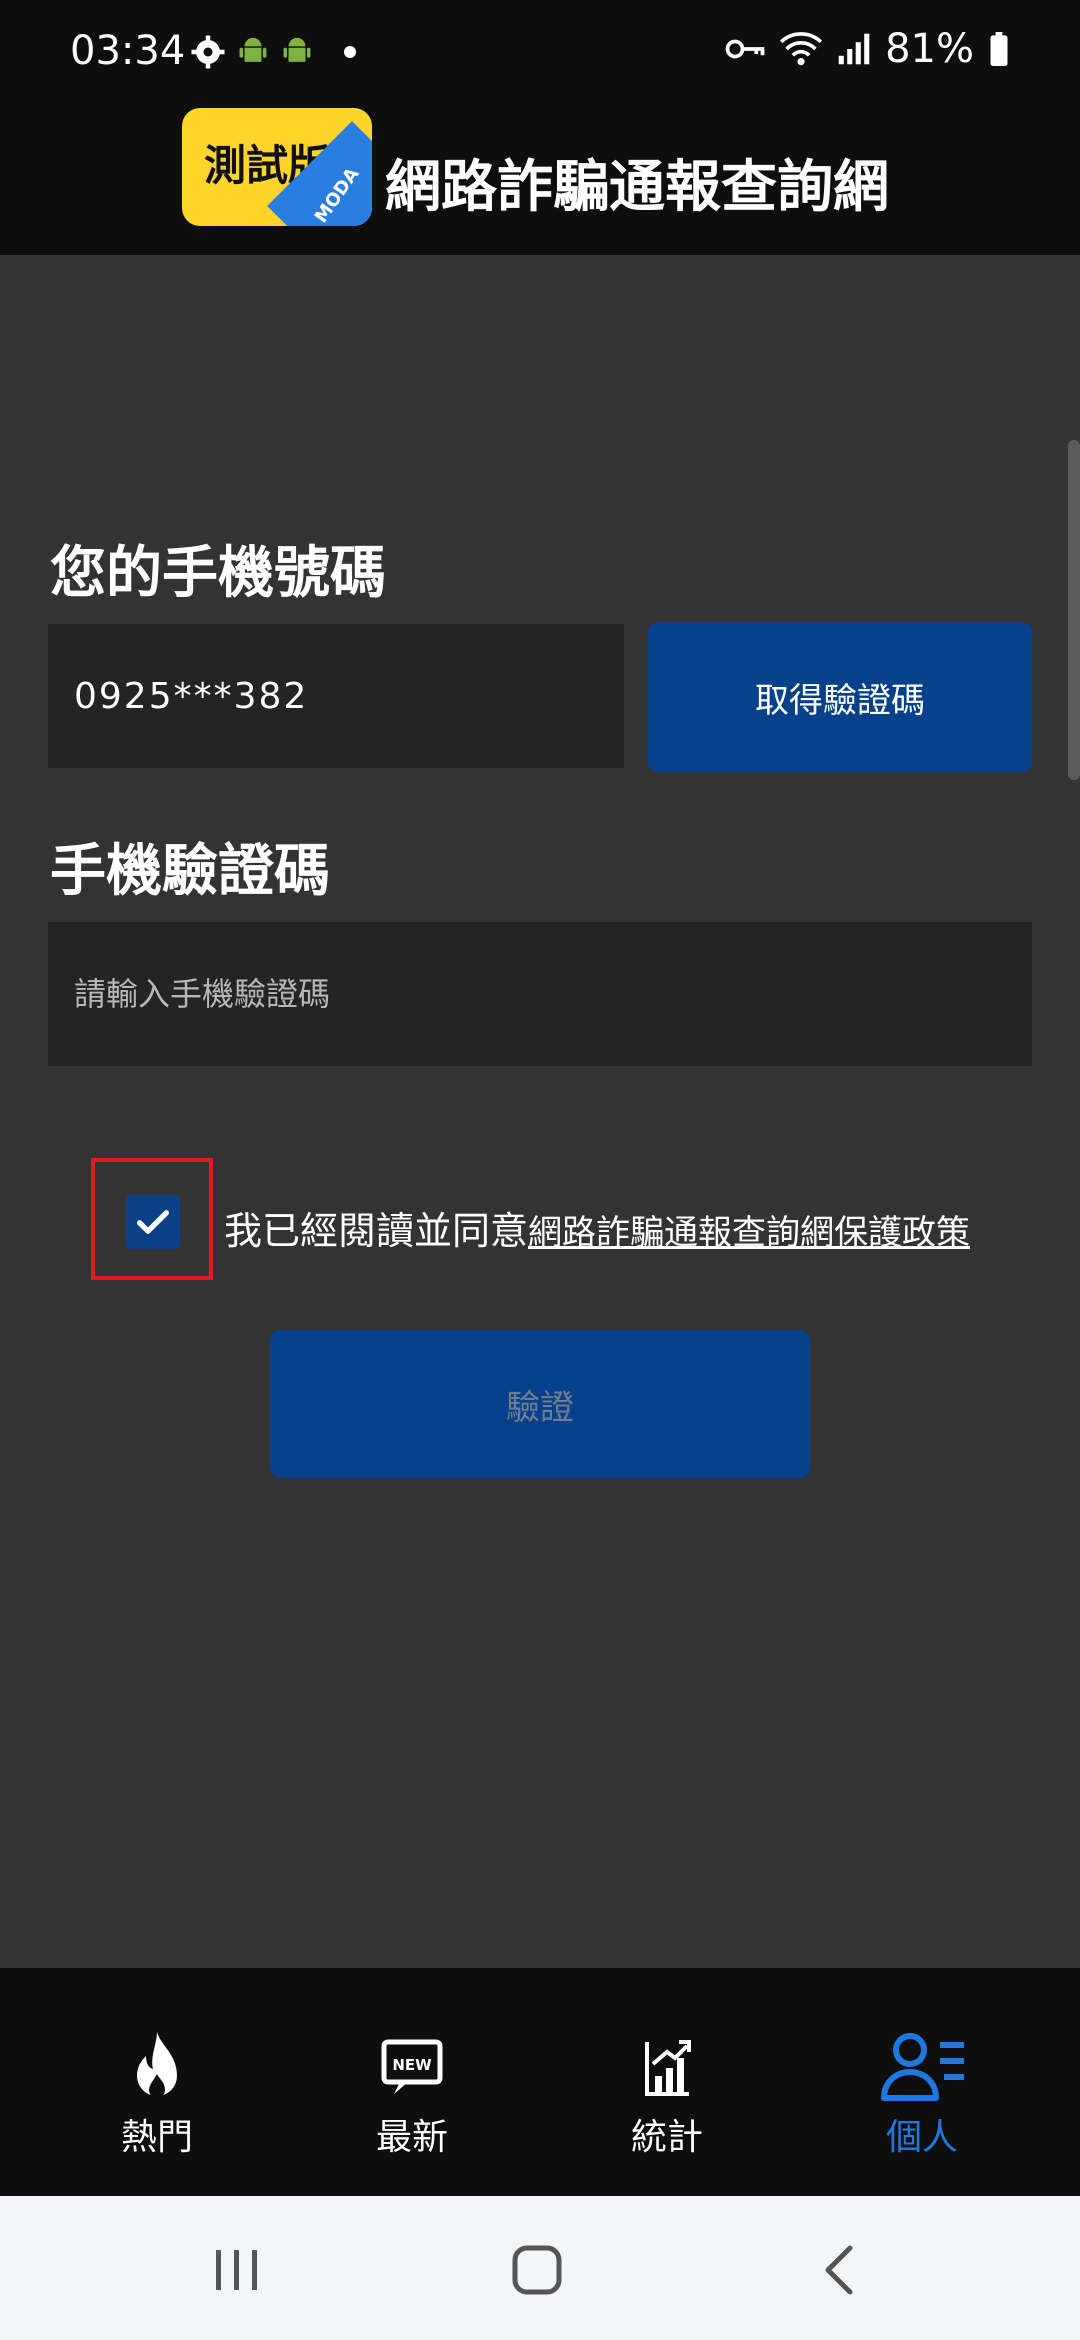 This screenshot has width=1080, height=2340. Describe the element at coordinates (157, 2065) in the screenshot. I see `flame-icon` at that location.